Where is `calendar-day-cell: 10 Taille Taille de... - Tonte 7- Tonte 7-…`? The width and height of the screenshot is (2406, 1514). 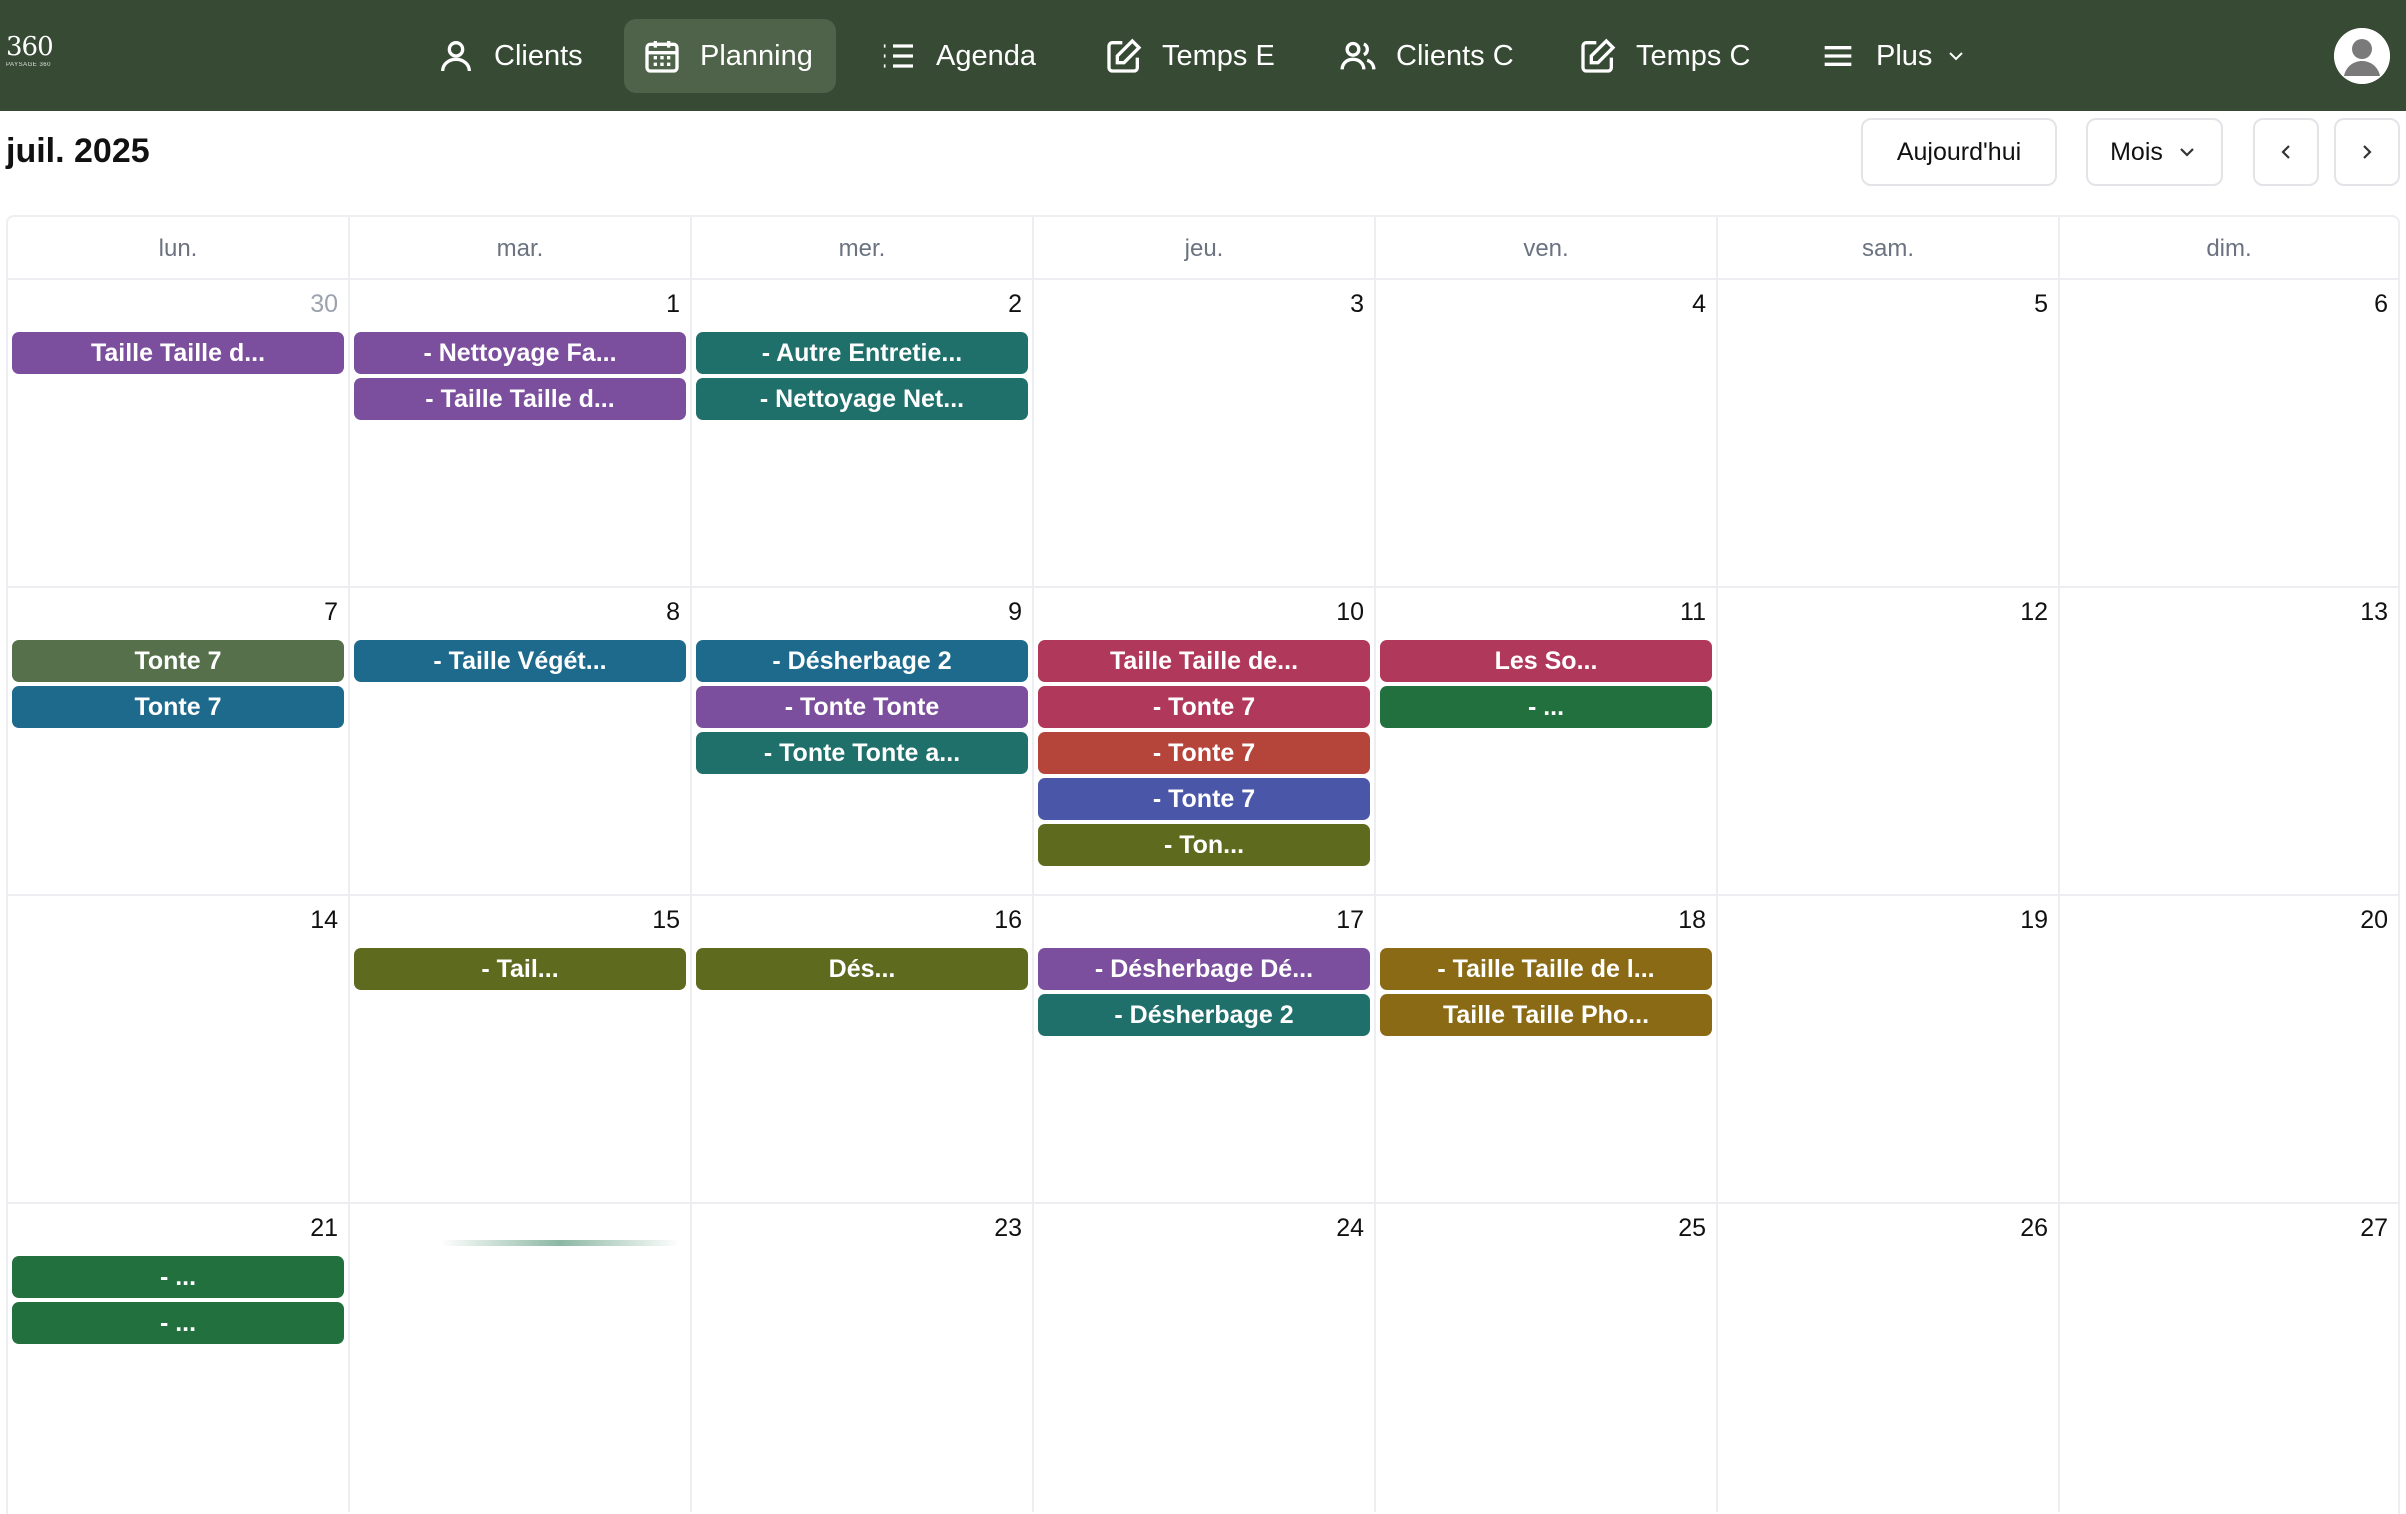
calendar-day-cell: 10 Taille Taille de... - Tonte 7- Tonte 7-… is located at coordinates (1205, 742).